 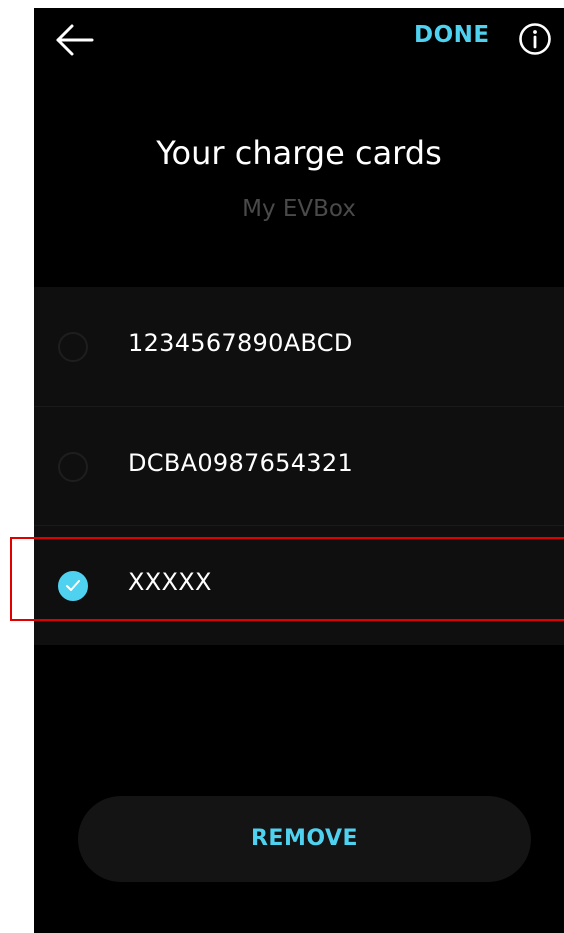 What do you see at coordinates (170, 582) in the screenshot?
I see `charge-card-label: XXXXX` at bounding box center [170, 582].